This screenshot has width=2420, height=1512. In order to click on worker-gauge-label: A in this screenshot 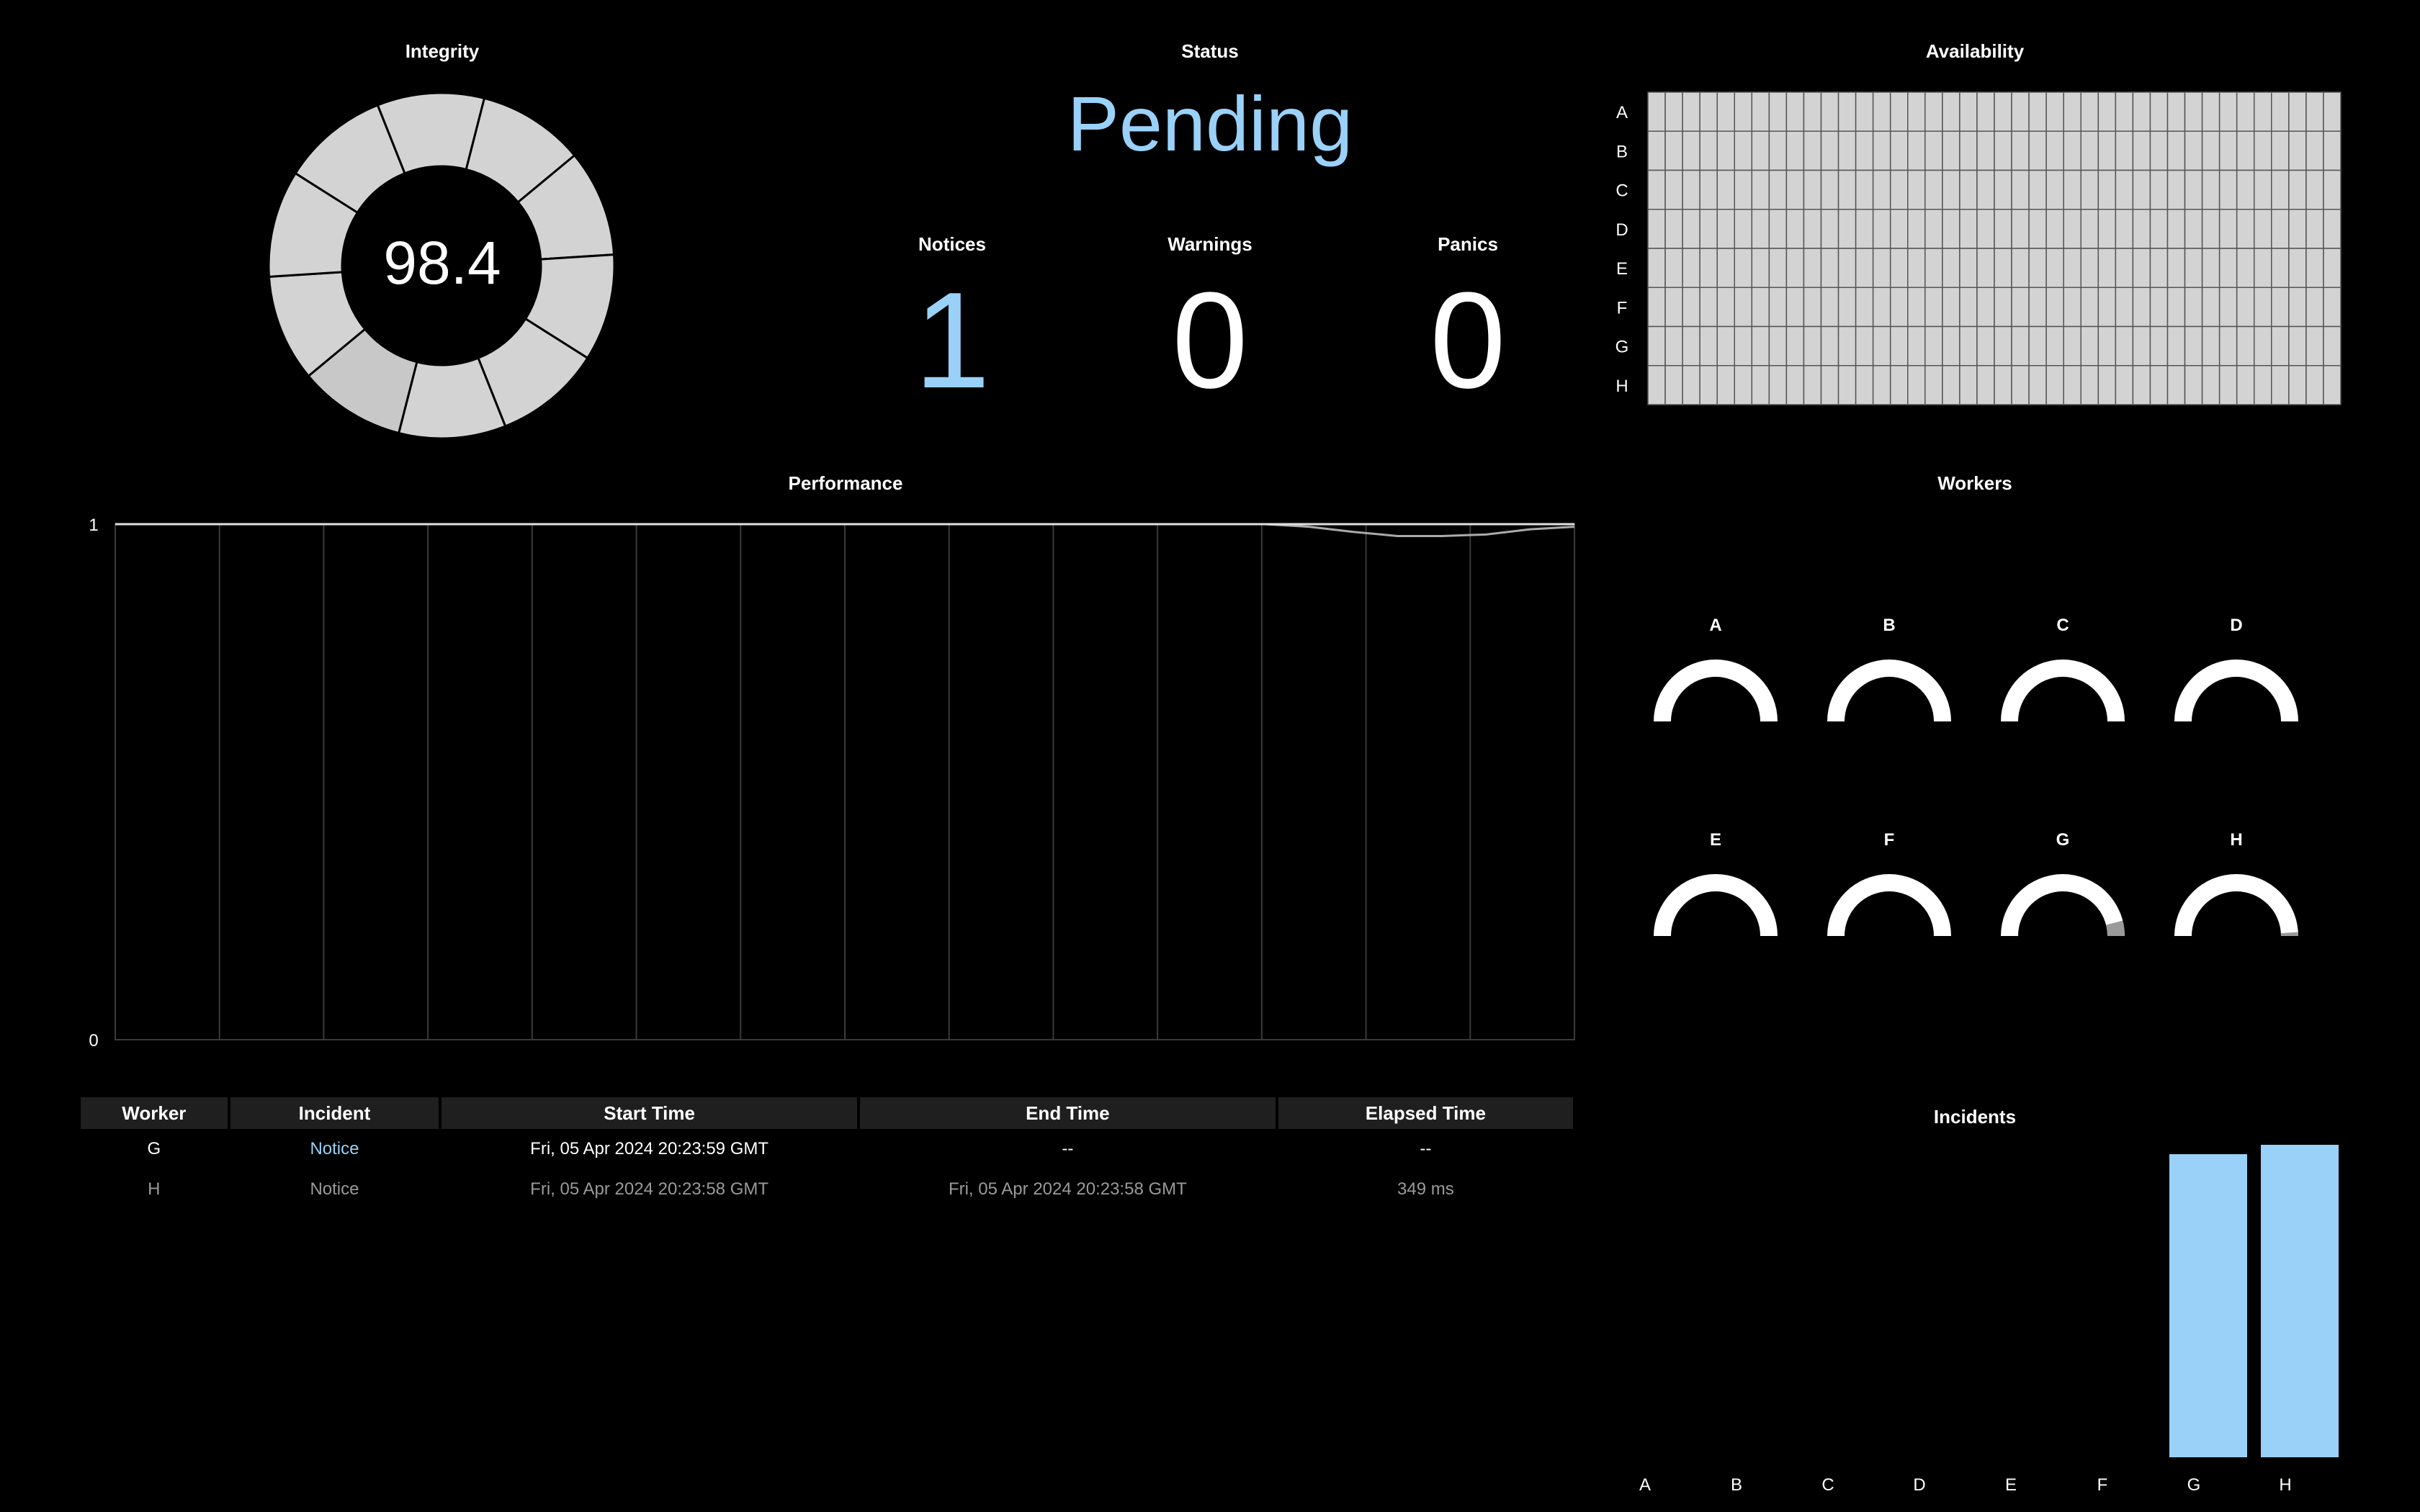, I will do `click(1715, 625)`.